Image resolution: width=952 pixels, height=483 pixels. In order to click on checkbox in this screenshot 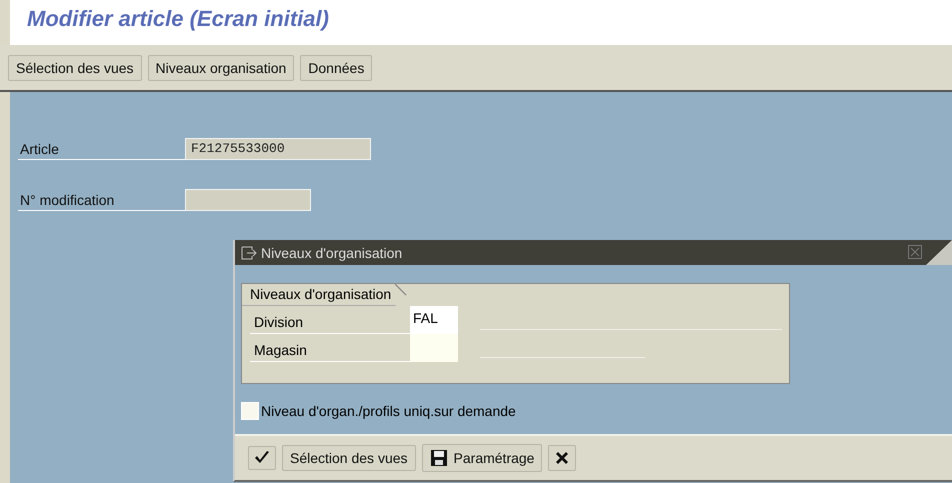, I will do `click(250, 411)`.